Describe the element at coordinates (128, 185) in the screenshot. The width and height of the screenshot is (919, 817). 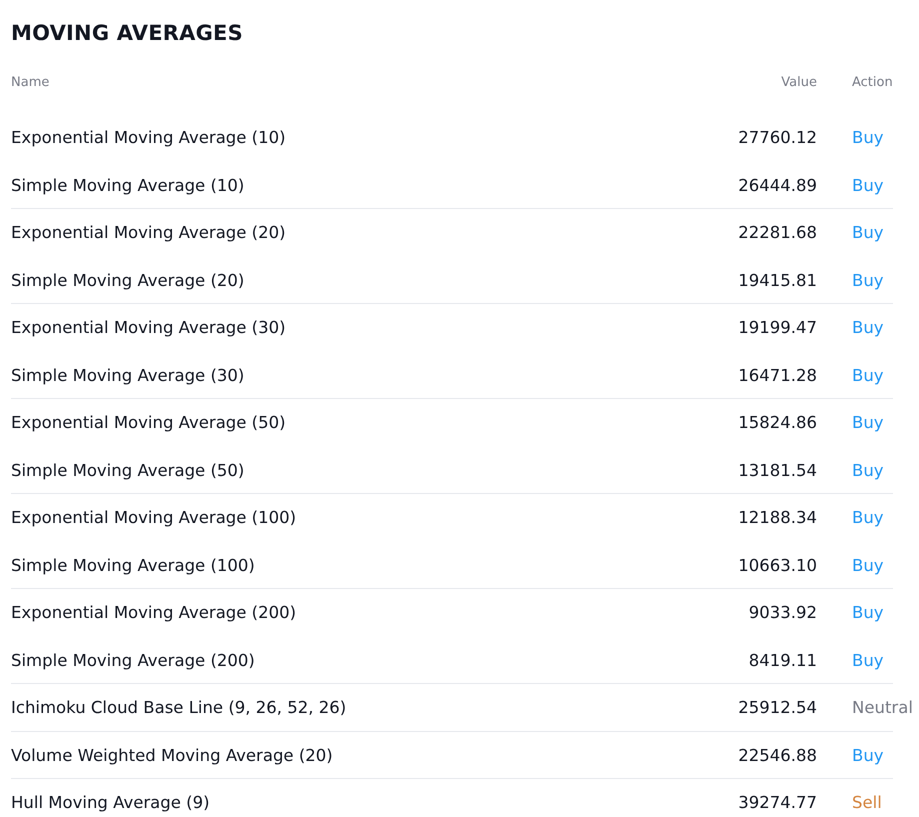
I see `indicator-name: Simple Moving Average (10)` at that location.